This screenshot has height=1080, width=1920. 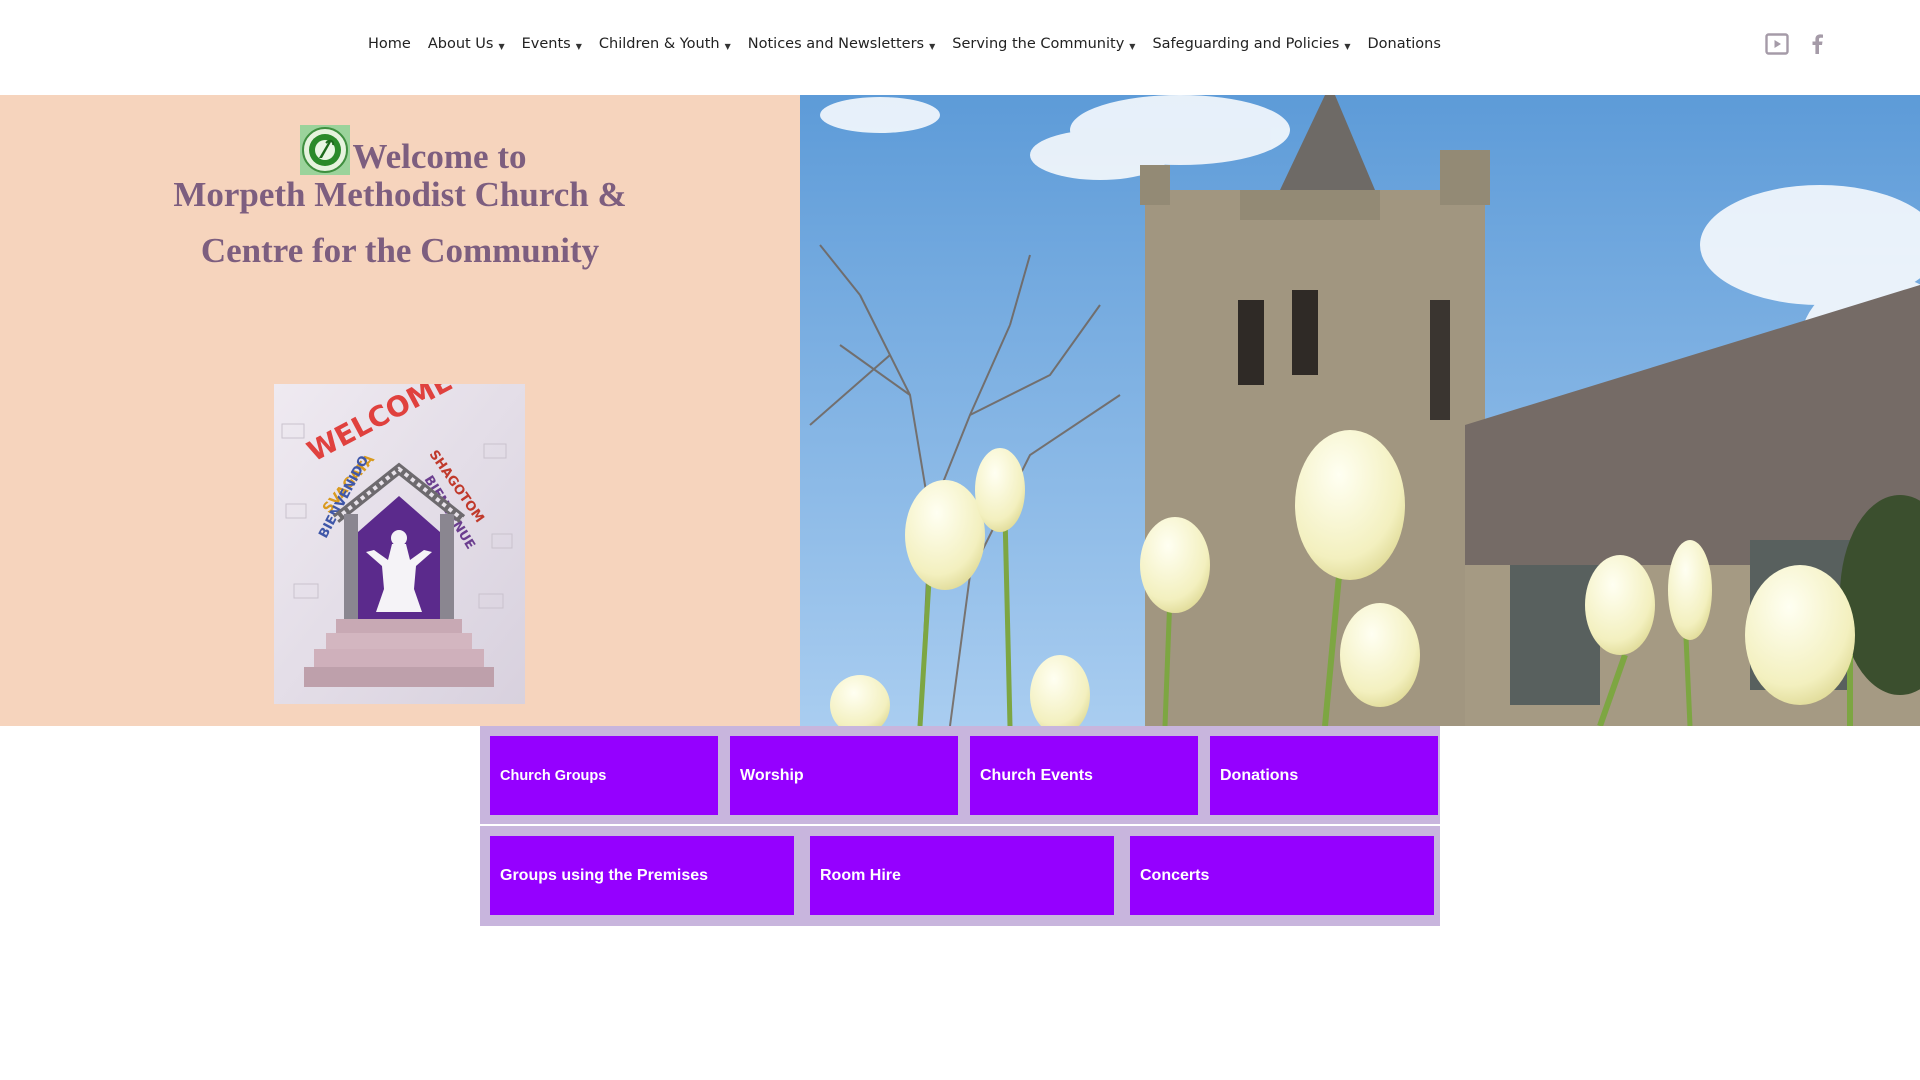 What do you see at coordinates (1282, 875) in the screenshot?
I see `tile-concerts: Concerts` at bounding box center [1282, 875].